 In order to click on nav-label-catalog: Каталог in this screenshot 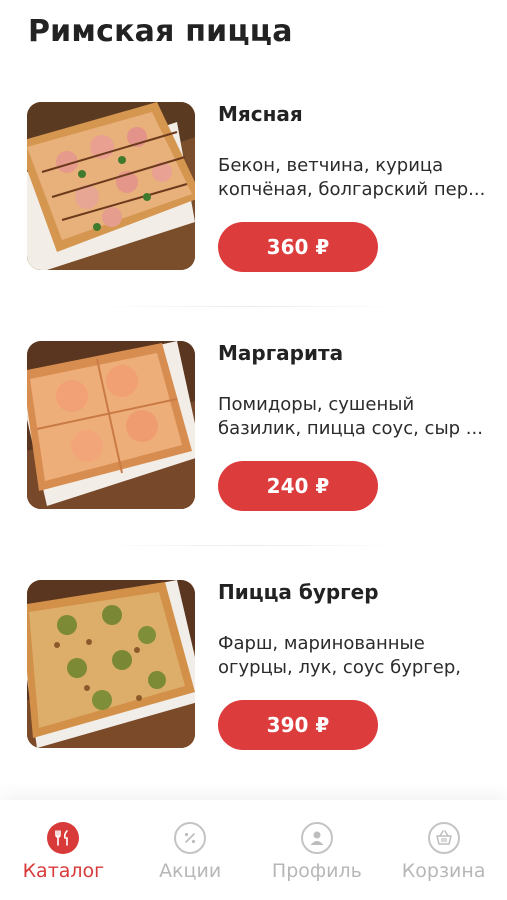, I will do `click(63, 871)`.